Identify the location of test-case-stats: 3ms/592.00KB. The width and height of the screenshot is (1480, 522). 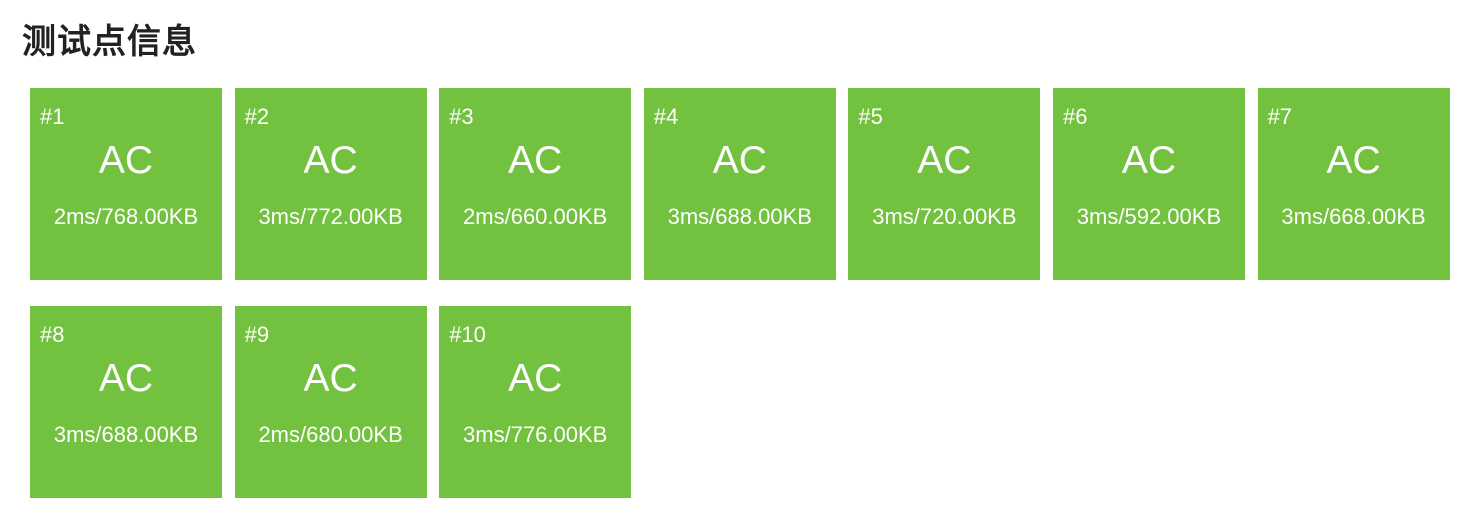
(1149, 216).